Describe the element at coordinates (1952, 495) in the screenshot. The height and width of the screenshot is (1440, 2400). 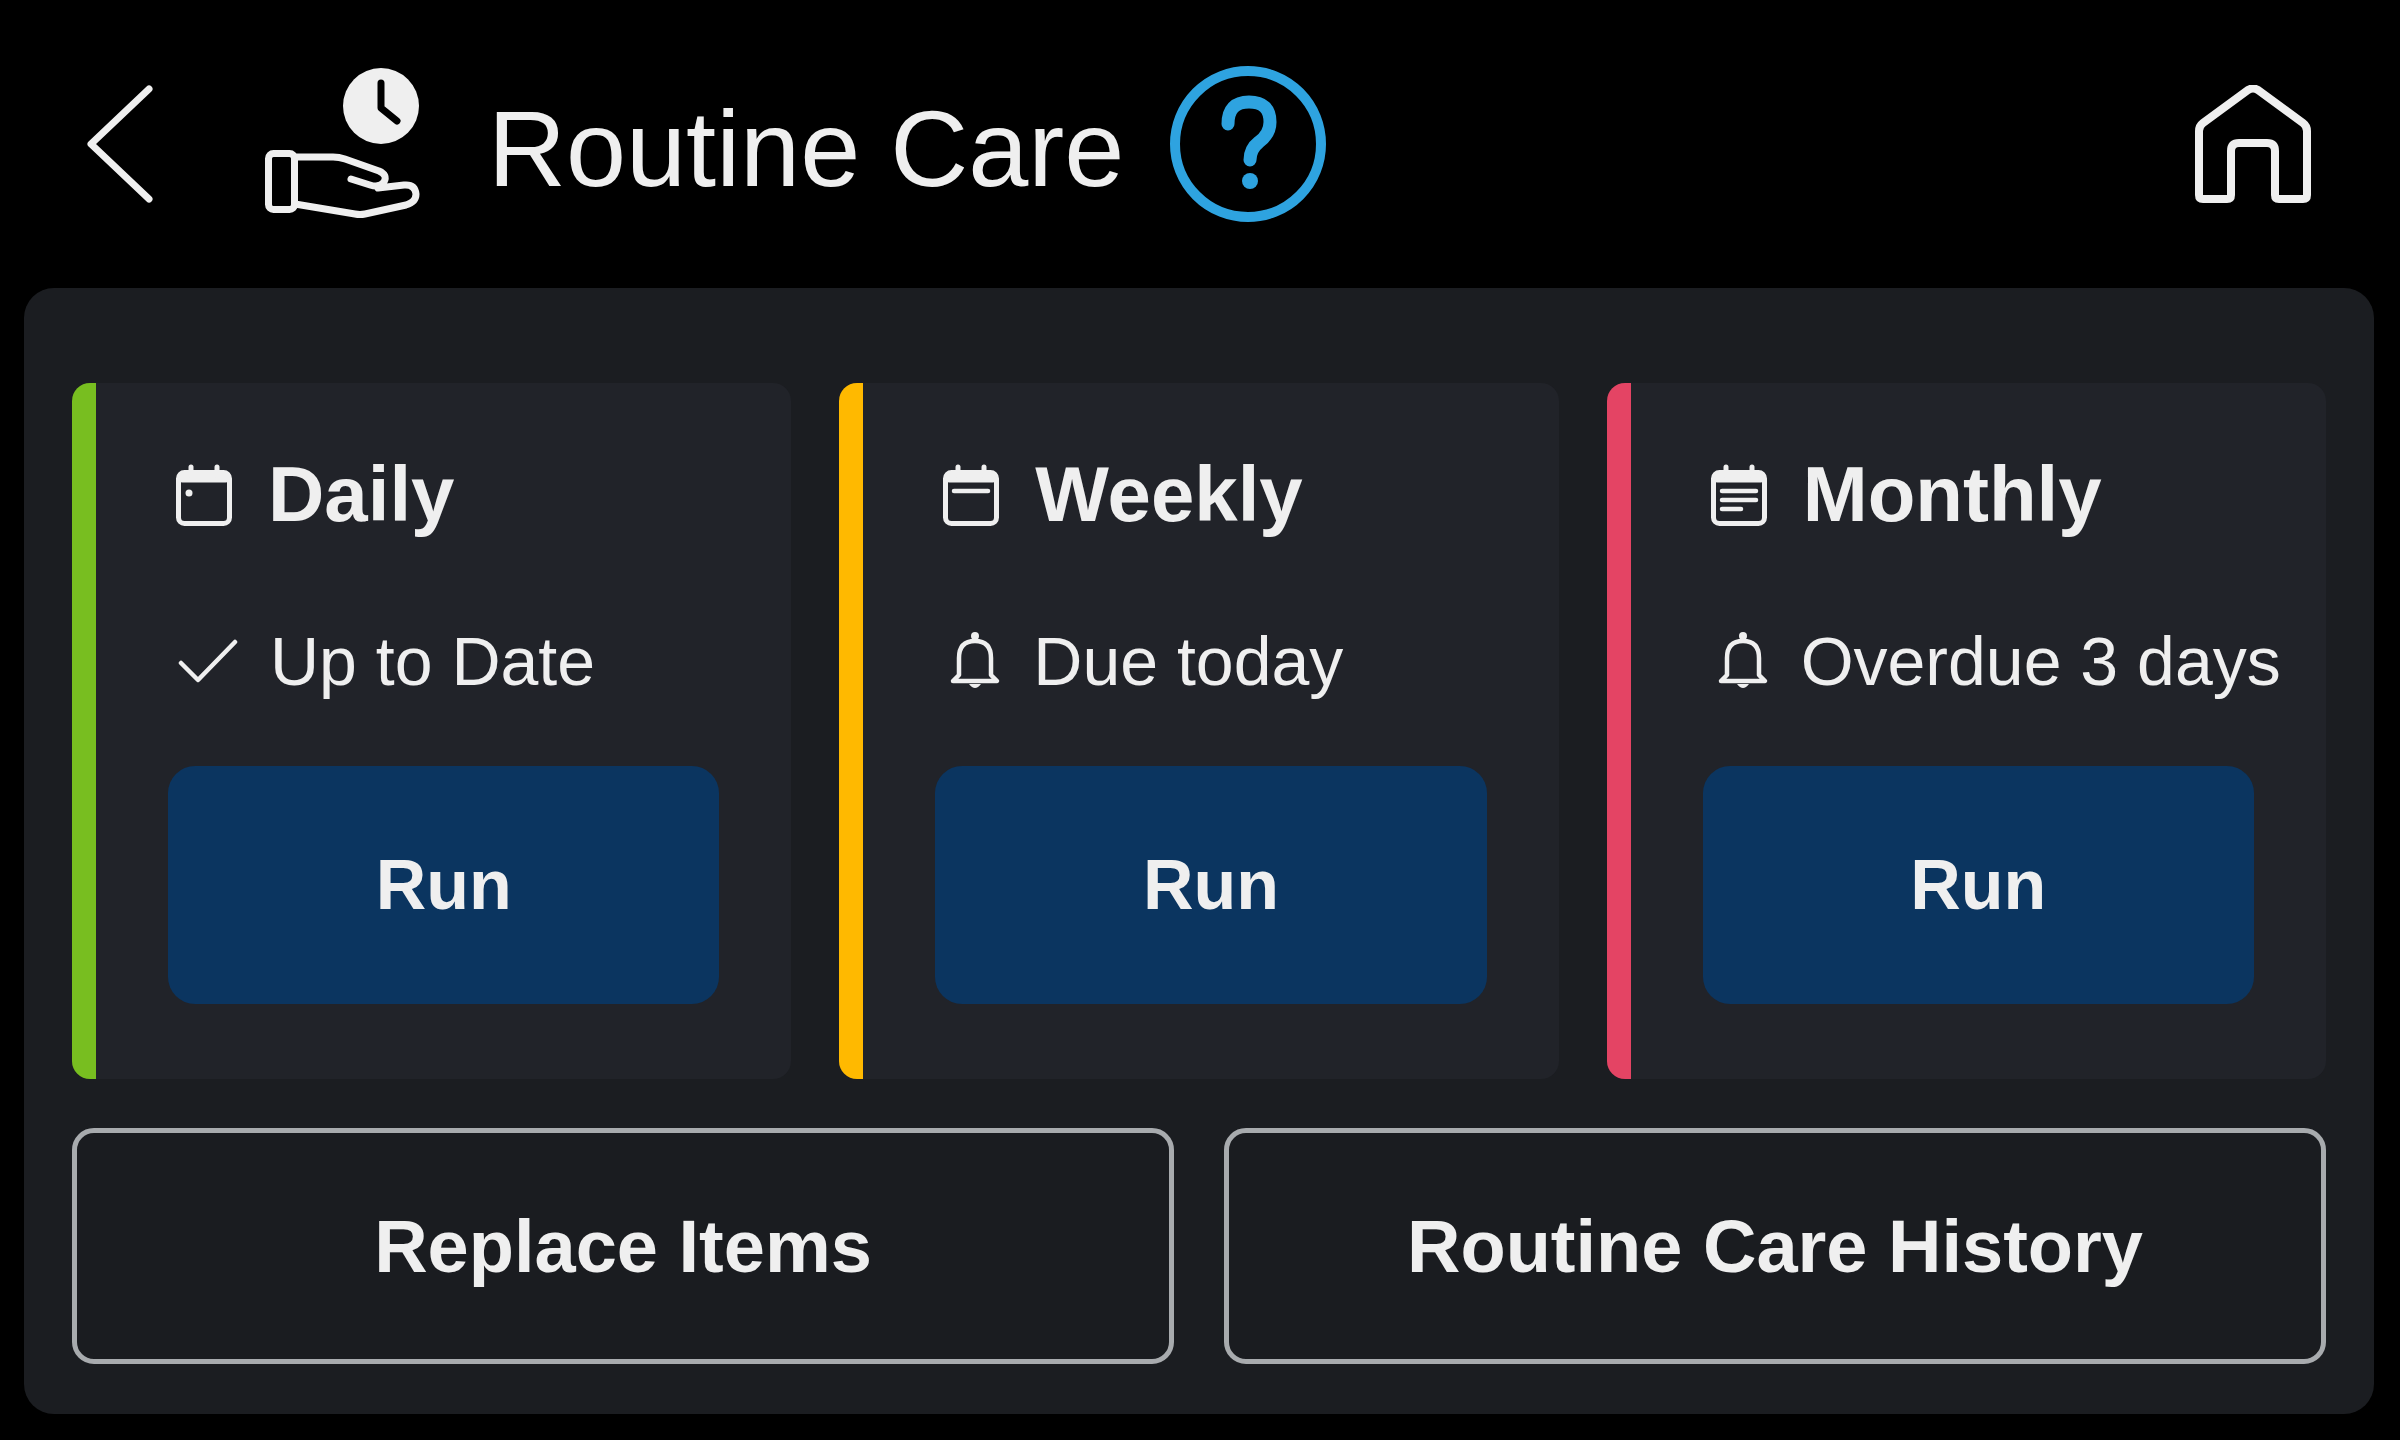
I see `card-title: Monthly` at that location.